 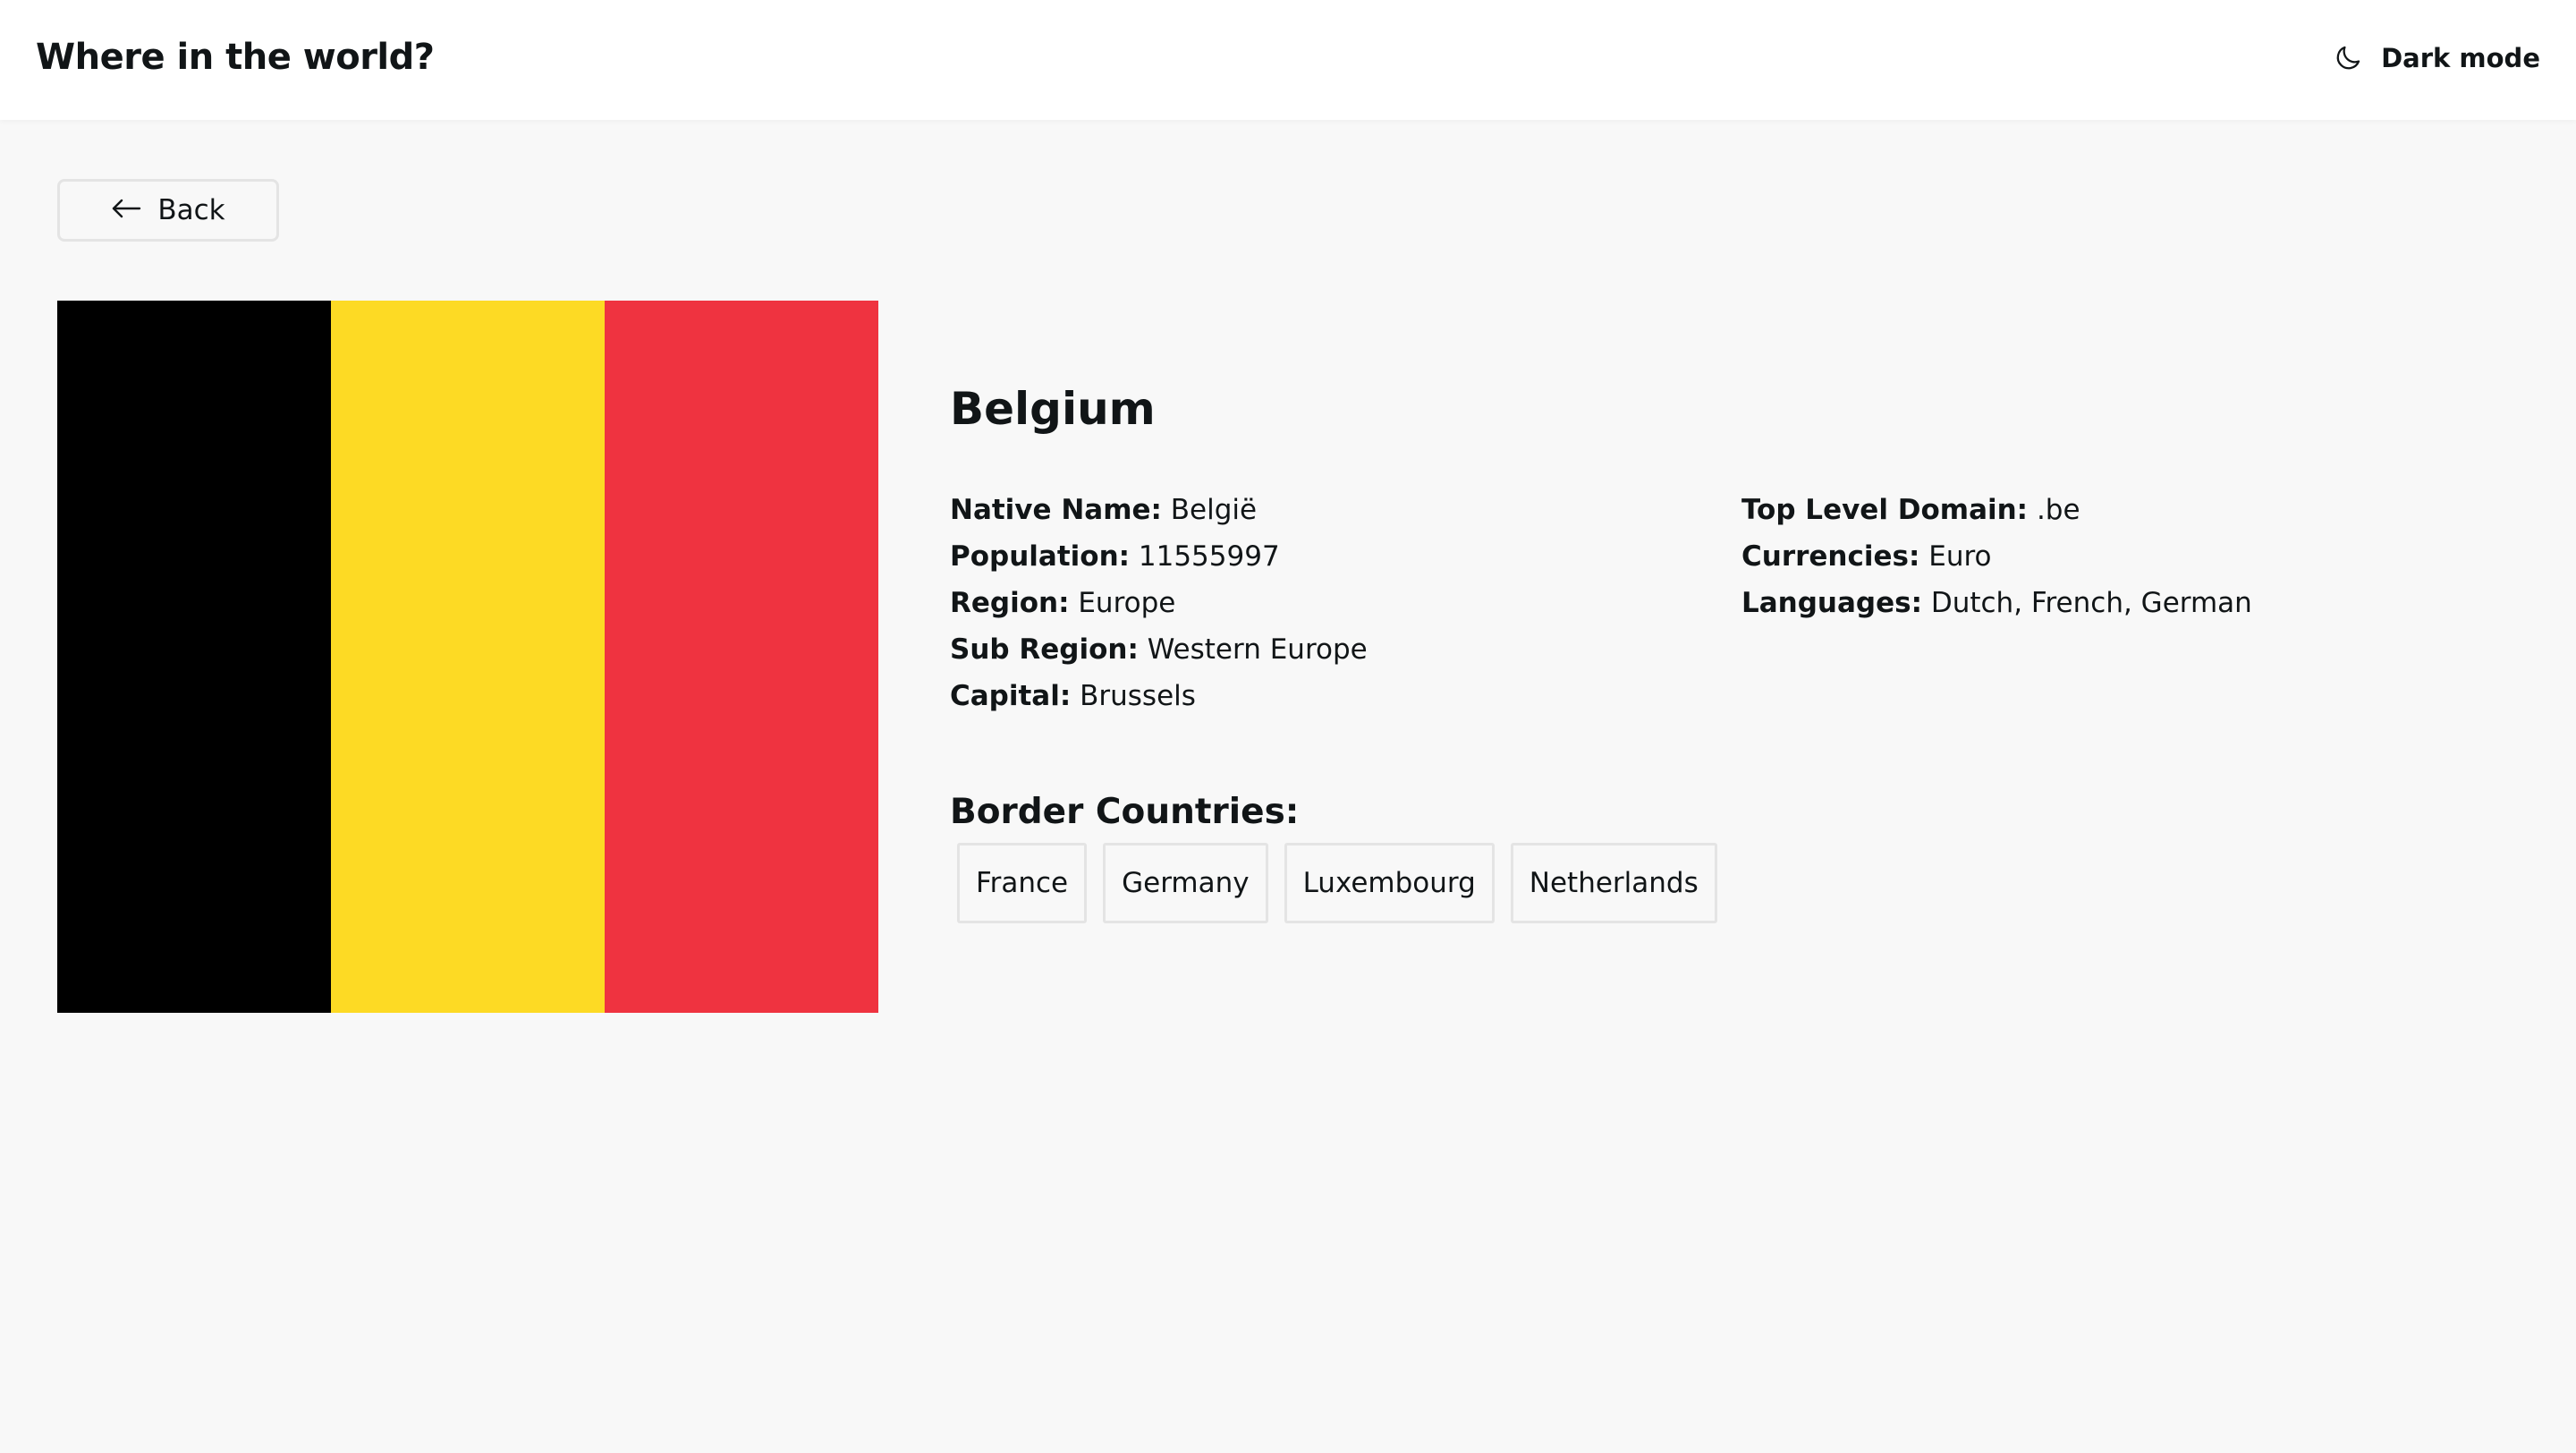 I want to click on detail-value: Europe, so click(x=1127, y=603).